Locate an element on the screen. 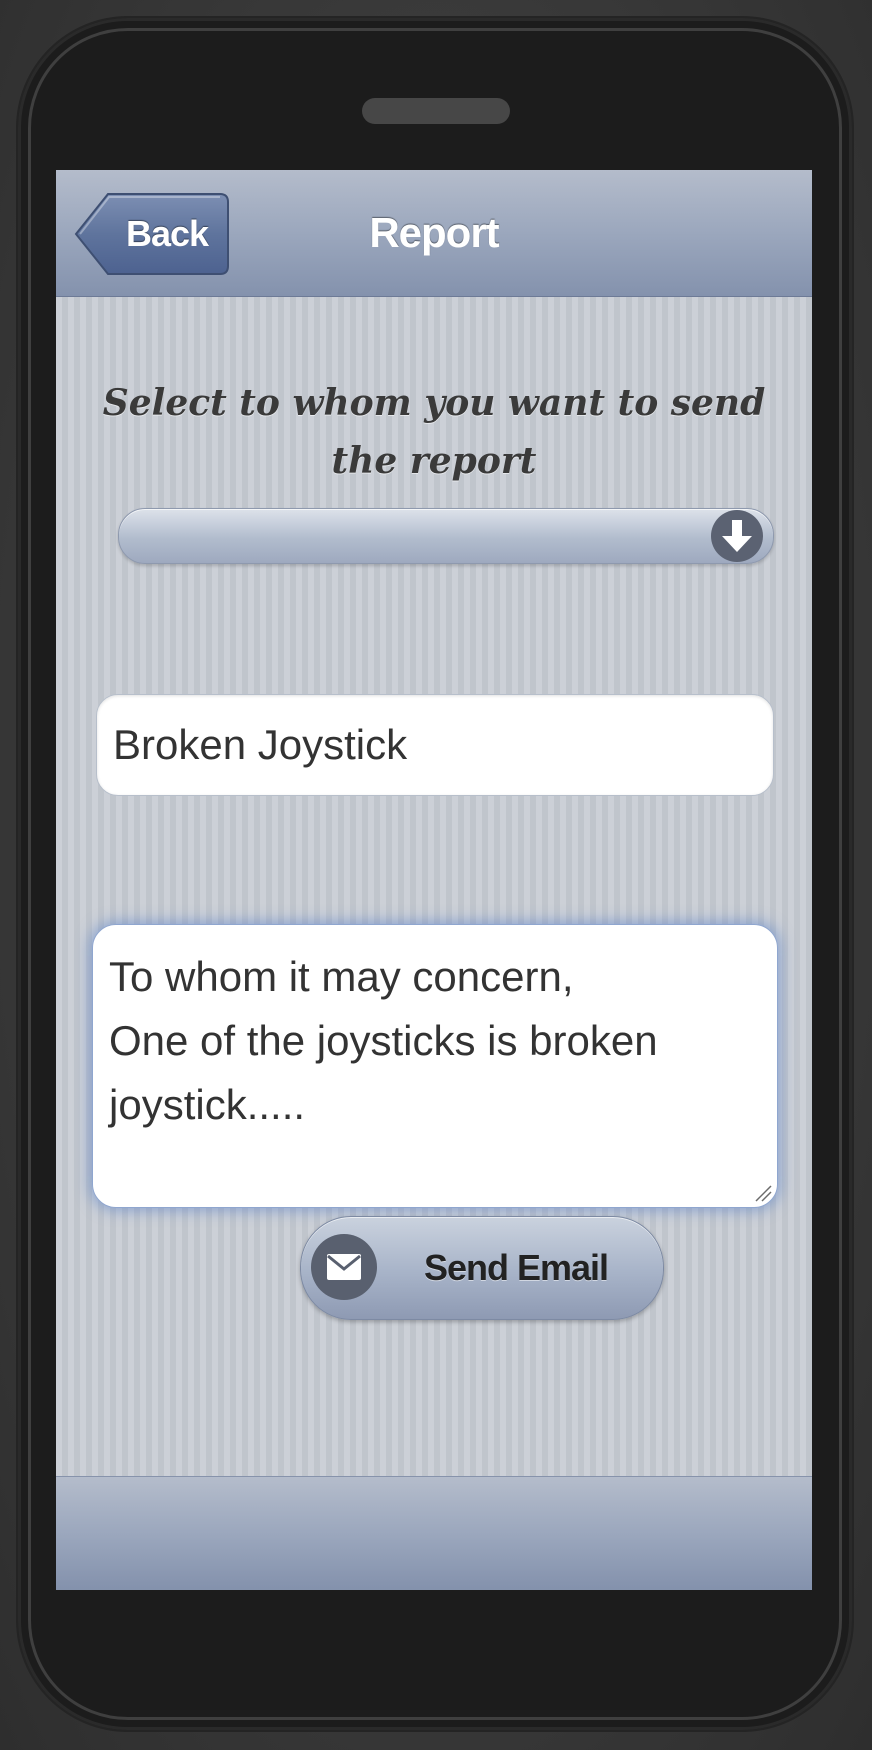 The height and width of the screenshot is (1750, 872). resize-grip-icon is located at coordinates (762, 1192).